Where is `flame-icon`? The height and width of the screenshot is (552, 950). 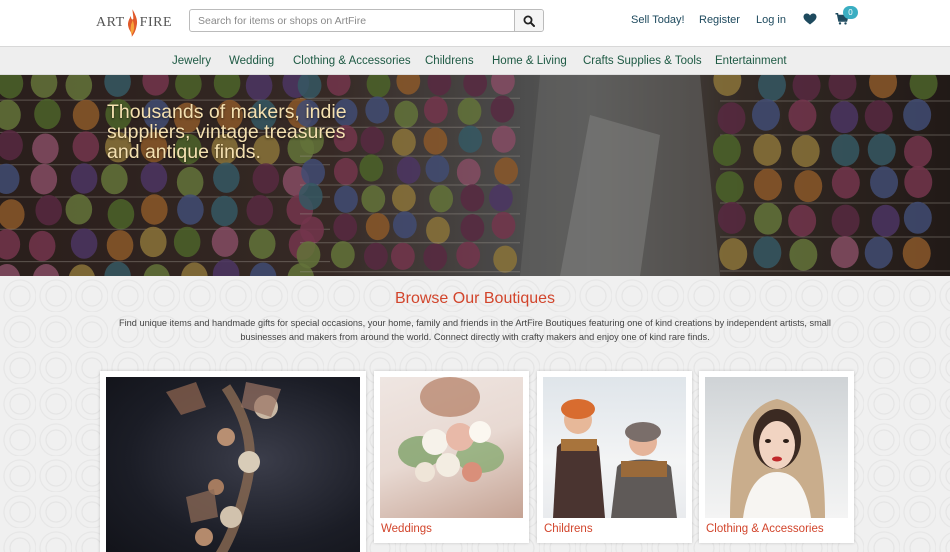 flame-icon is located at coordinates (132, 23).